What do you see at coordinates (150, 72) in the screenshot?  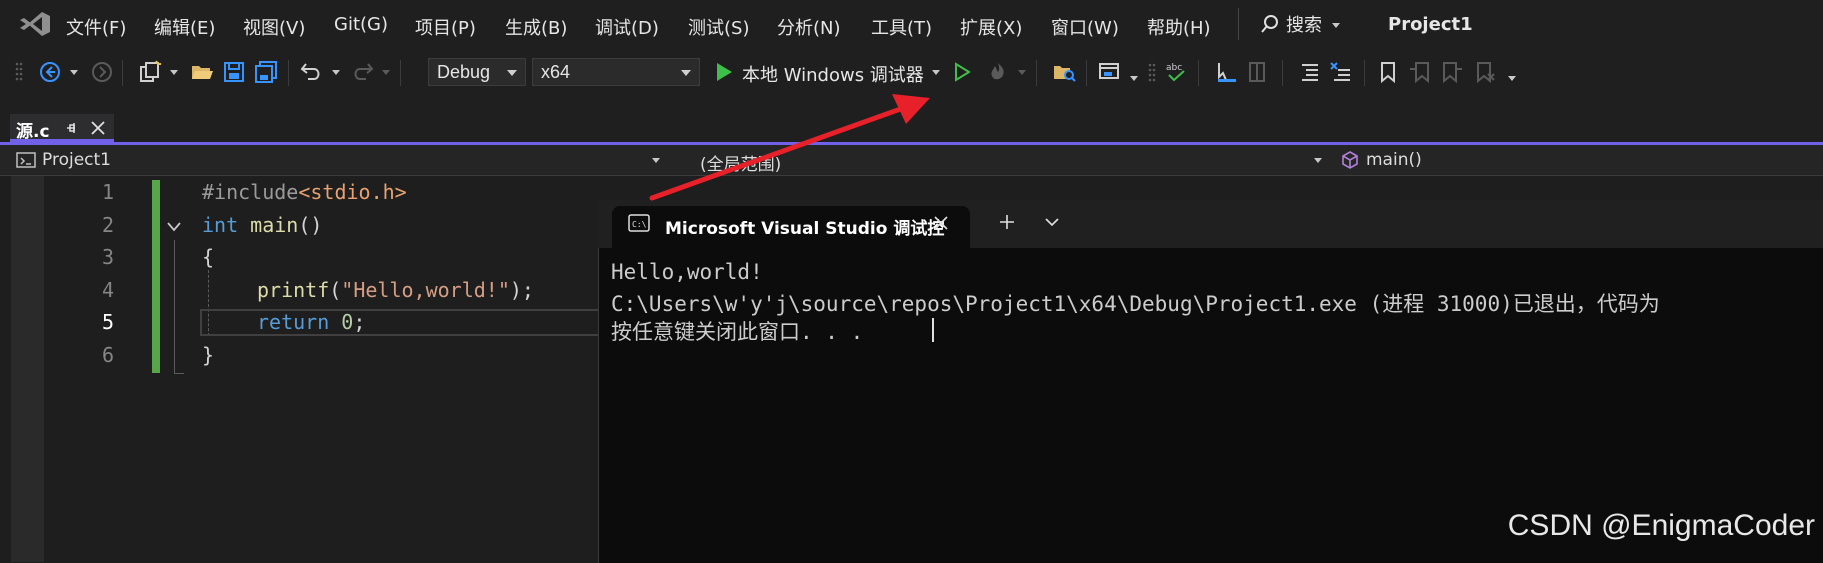 I see `new-project-icon` at bounding box center [150, 72].